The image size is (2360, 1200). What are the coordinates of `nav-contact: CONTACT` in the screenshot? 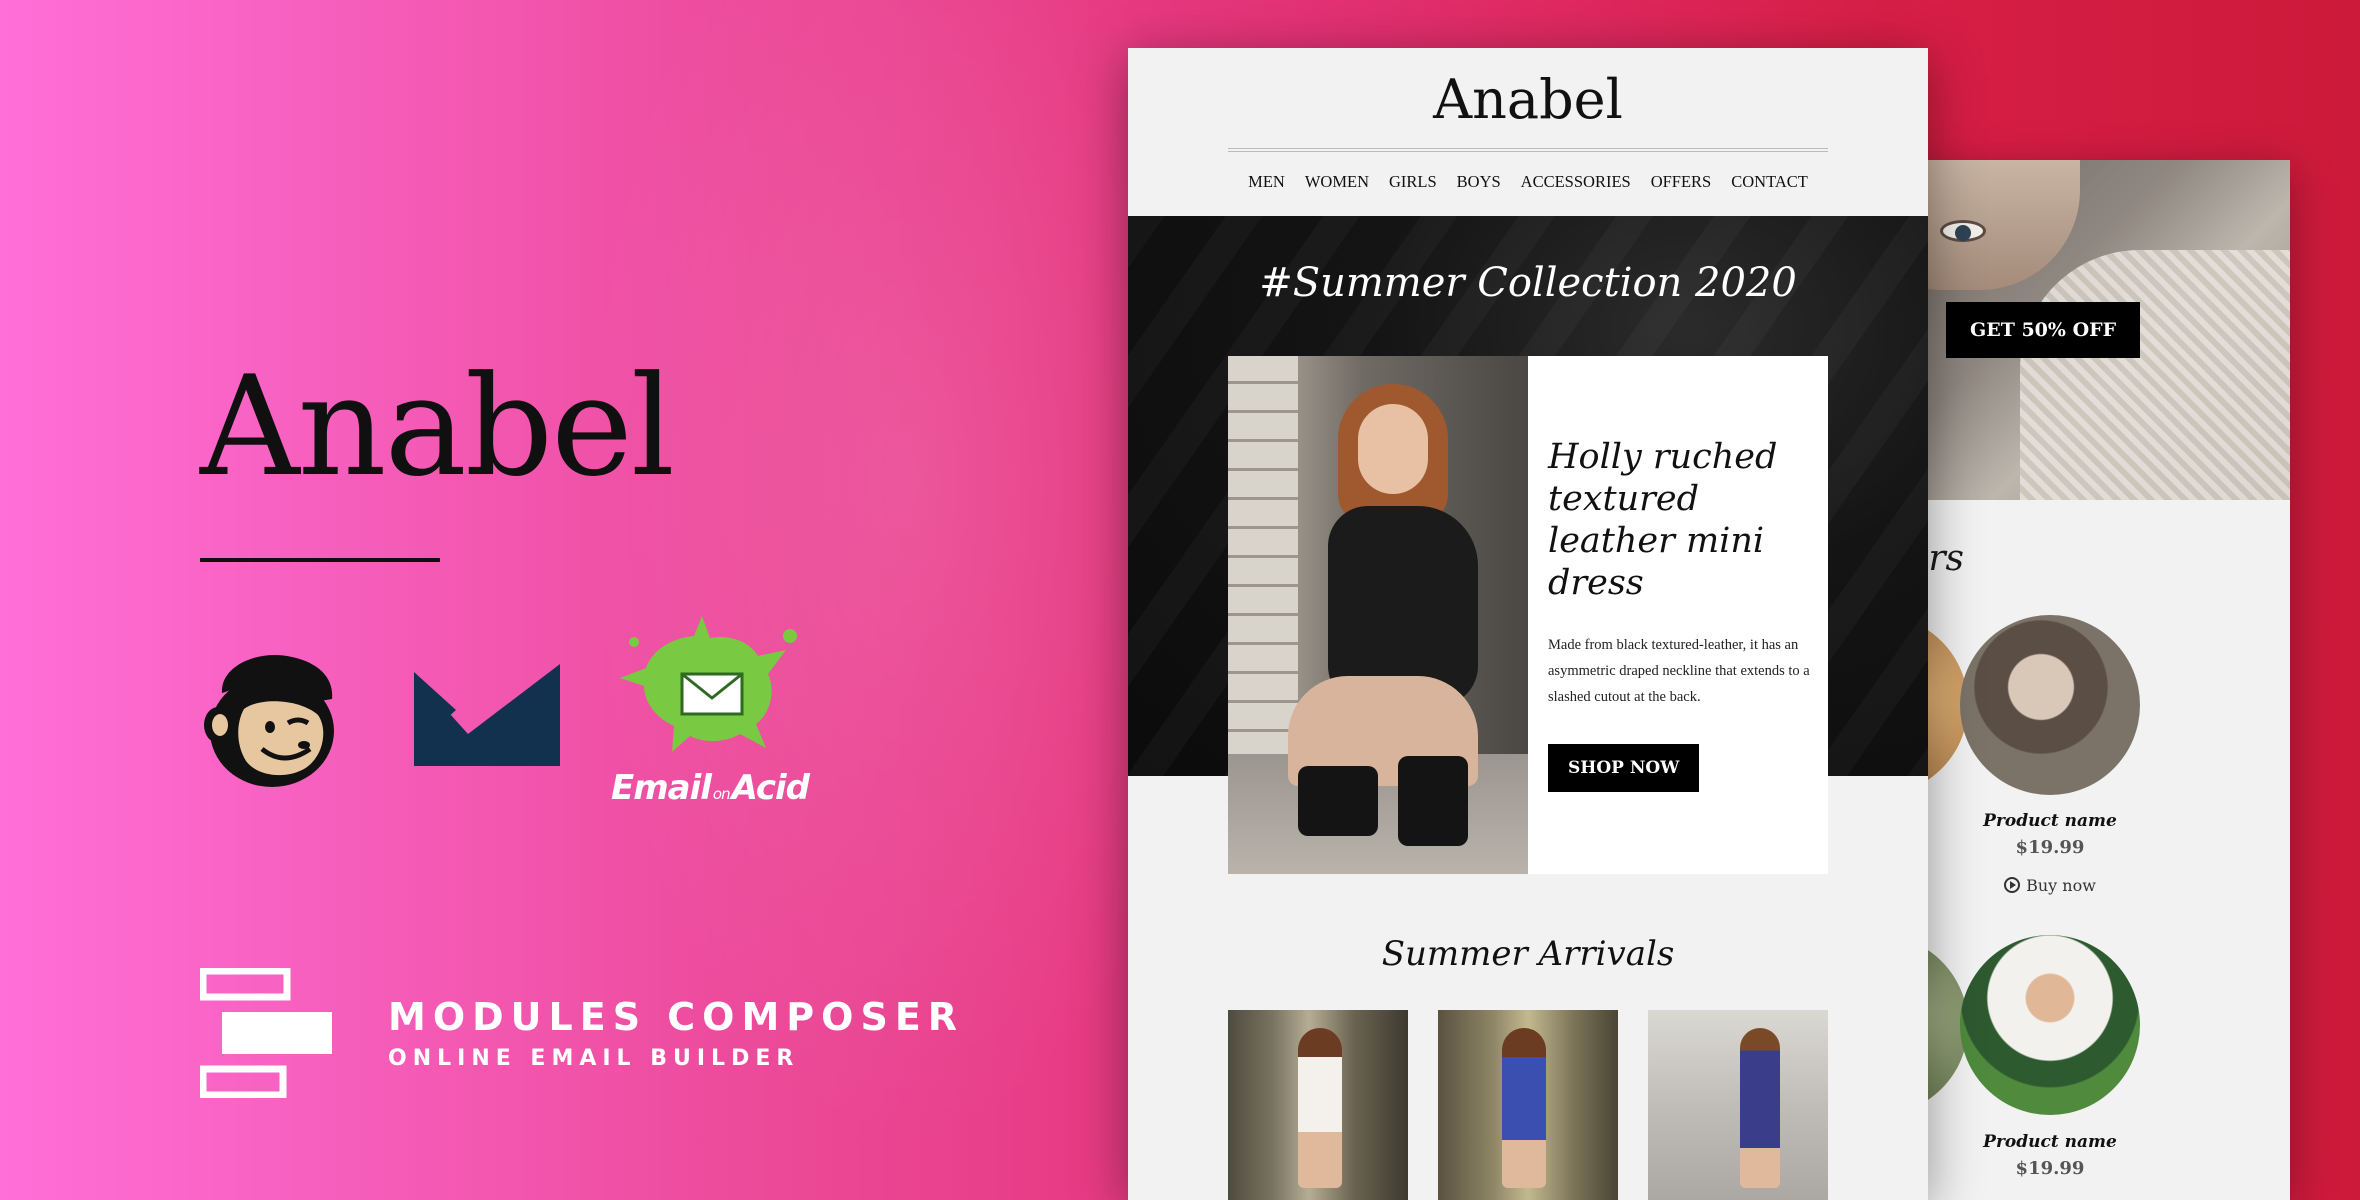 It's located at (1769, 182).